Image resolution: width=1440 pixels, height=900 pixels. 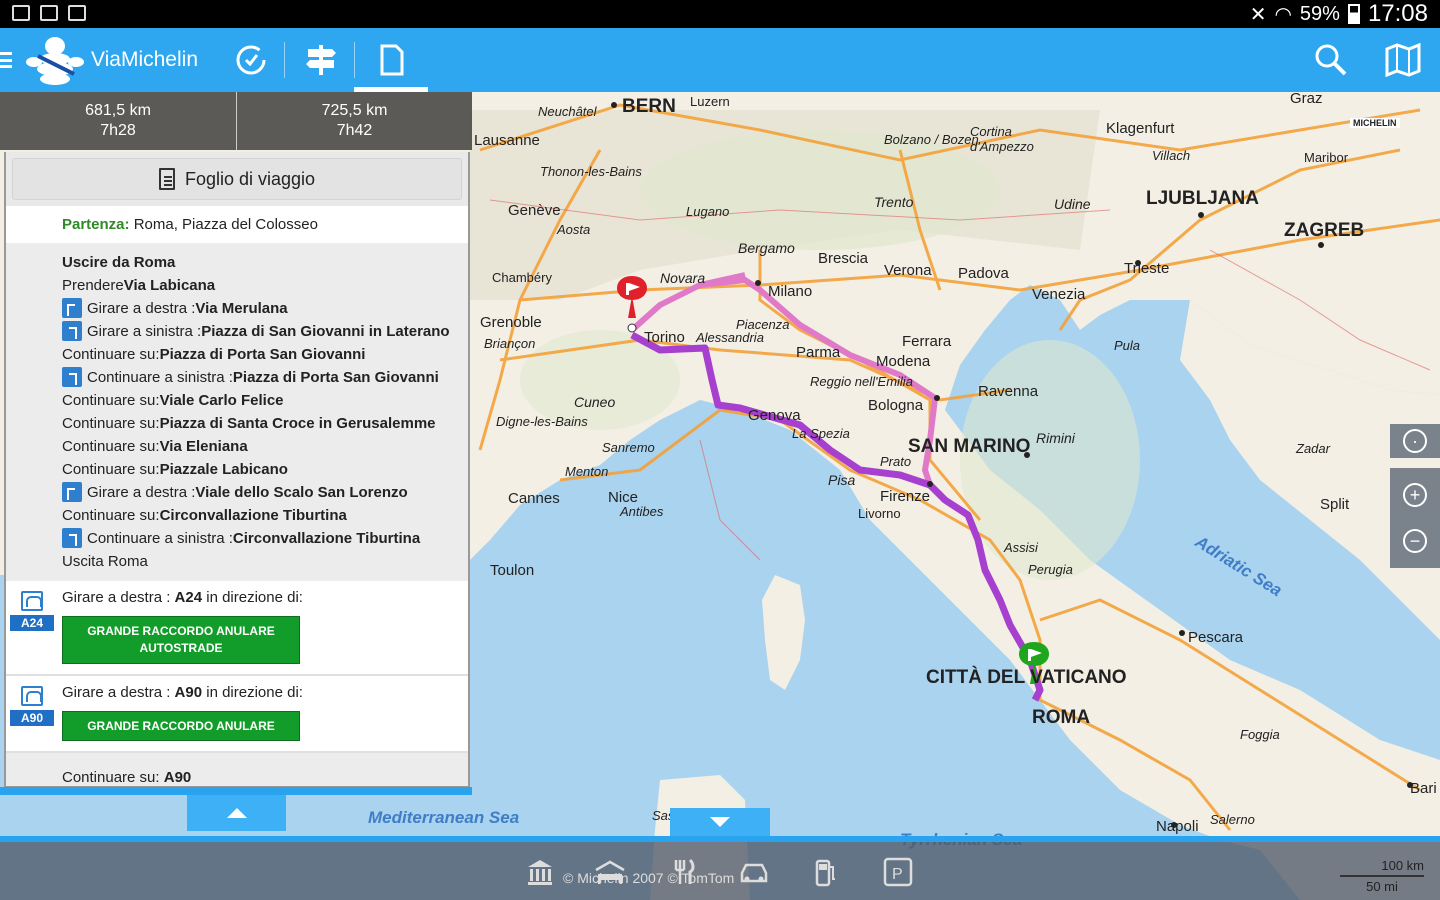 I want to click on highway-instruction: Girare a destra : A90 in direzione di:, so click(x=265, y=692).